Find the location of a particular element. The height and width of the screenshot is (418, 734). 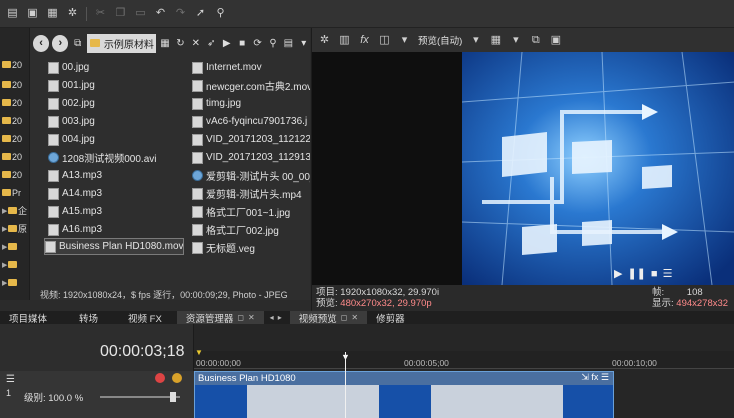

video-track-header: ☰ 1 级别: 100.0 % is located at coordinates (97, 394).